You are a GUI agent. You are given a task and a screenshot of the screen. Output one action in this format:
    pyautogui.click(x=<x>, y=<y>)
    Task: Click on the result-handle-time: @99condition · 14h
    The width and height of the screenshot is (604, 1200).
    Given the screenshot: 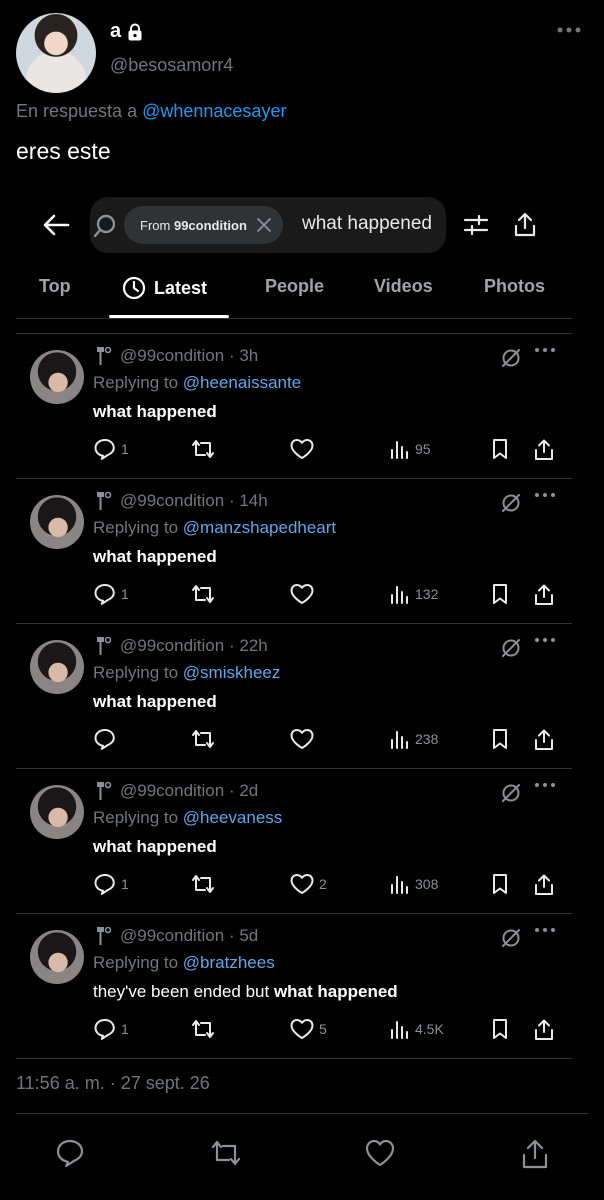 What is the action you would take?
    pyautogui.click(x=194, y=501)
    